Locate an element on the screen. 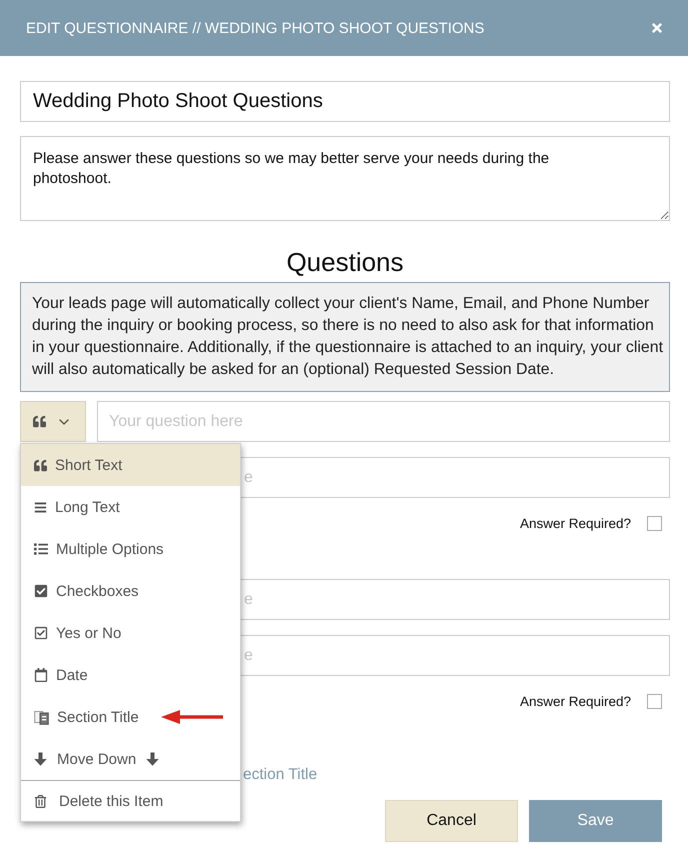  cancel-button: Cancel is located at coordinates (451, 821).